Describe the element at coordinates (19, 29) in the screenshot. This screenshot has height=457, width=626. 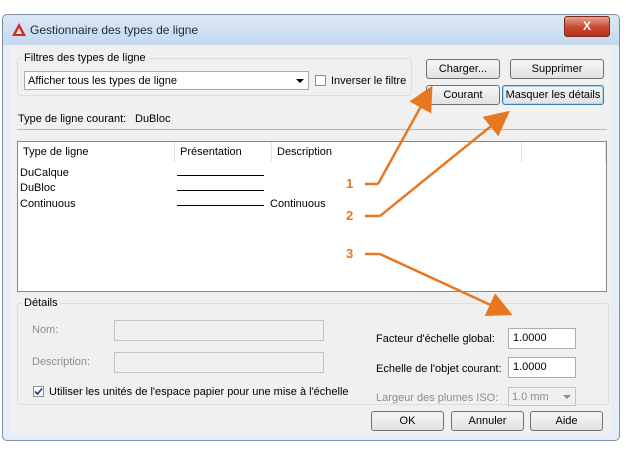
I see `autocad-logo-icon` at that location.